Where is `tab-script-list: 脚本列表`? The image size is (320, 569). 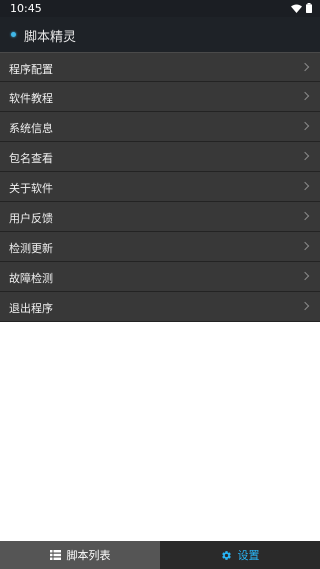 tab-script-list: 脚本列表 is located at coordinates (80, 555).